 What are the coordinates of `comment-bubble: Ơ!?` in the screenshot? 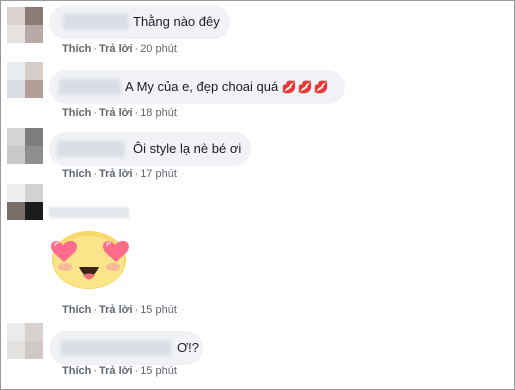 It's located at (126, 348).